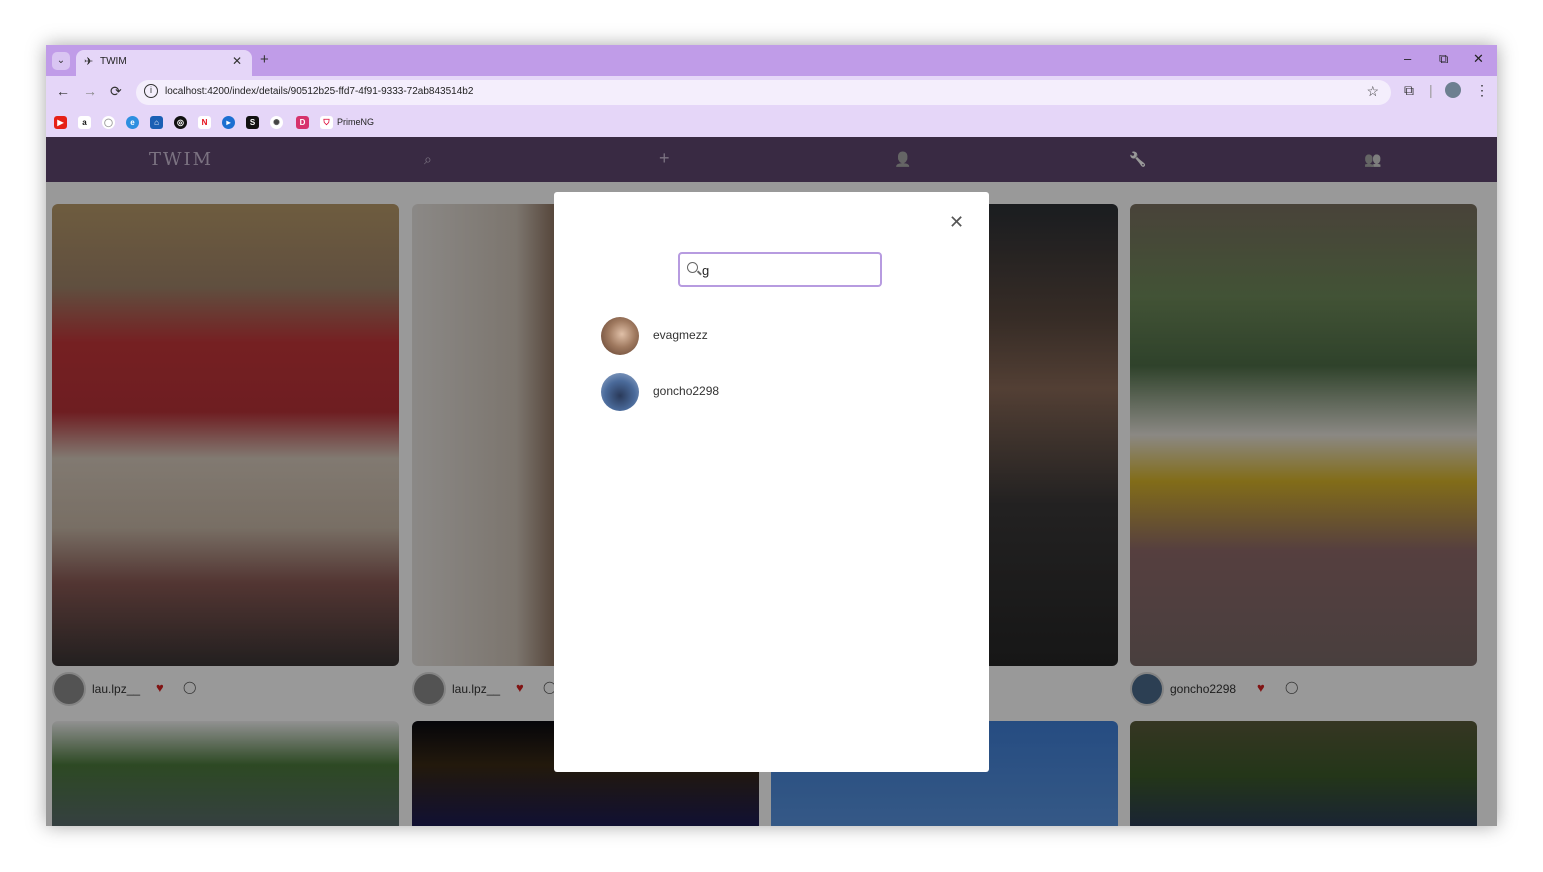  What do you see at coordinates (1407, 58) in the screenshot?
I see `minimize-button: –` at bounding box center [1407, 58].